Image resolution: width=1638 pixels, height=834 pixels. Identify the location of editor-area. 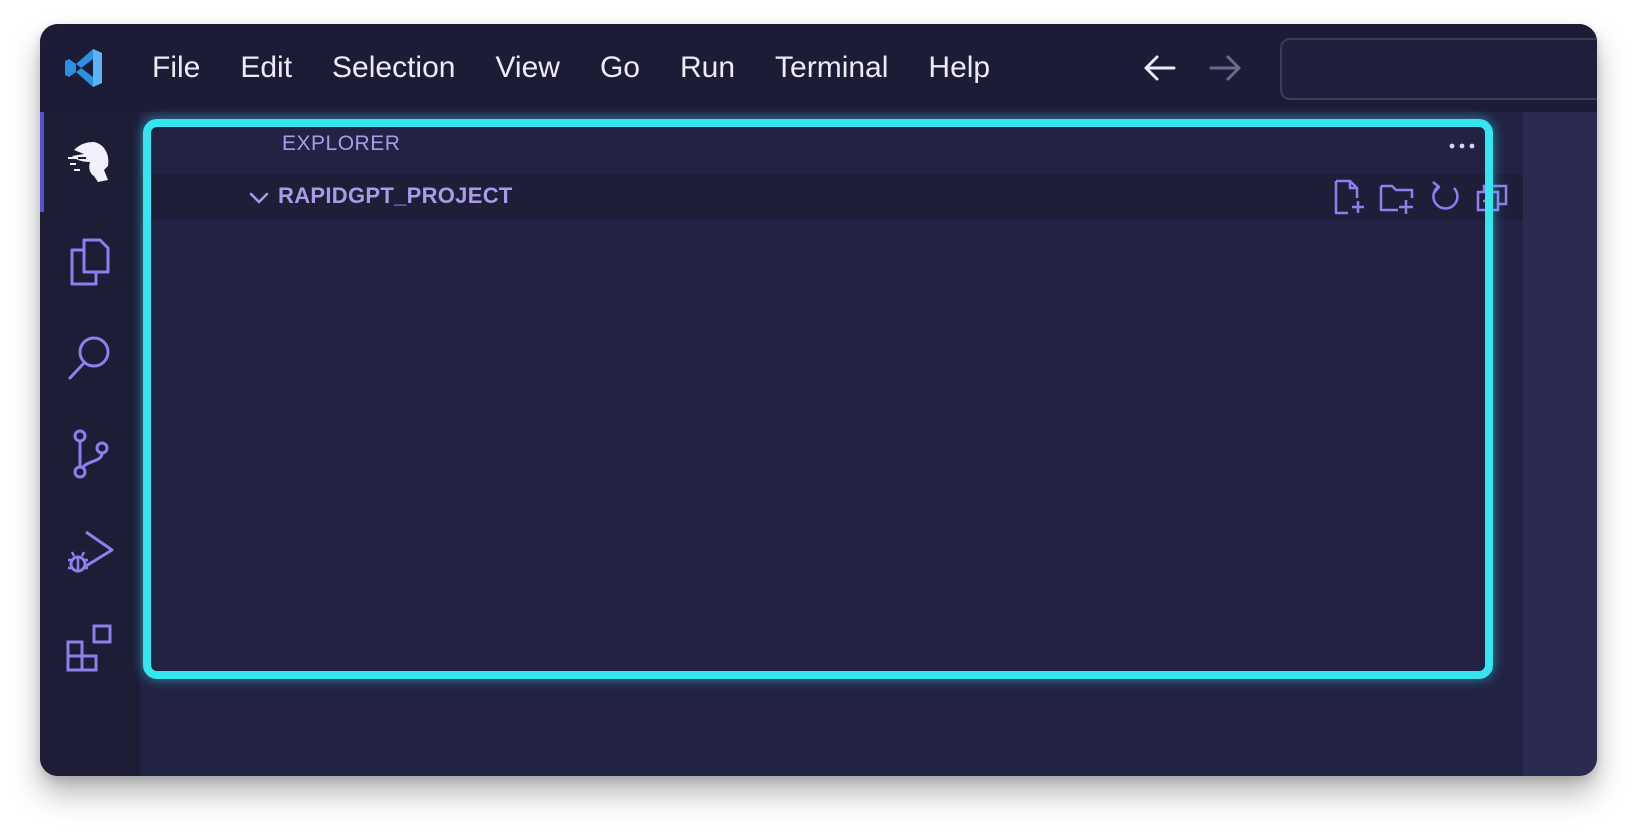
(1560, 444).